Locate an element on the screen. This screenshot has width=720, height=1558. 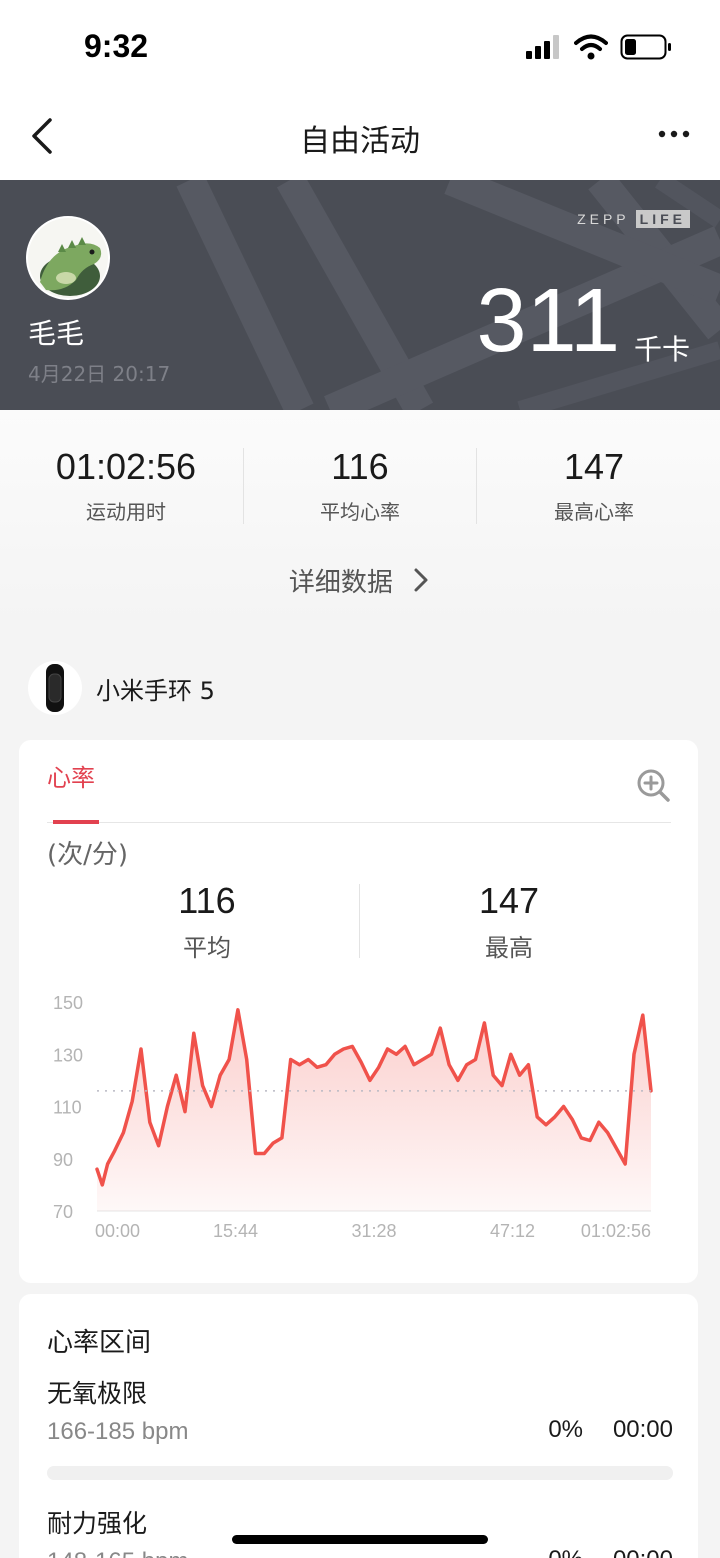
user-name: 毛毛 is located at coordinates (56, 333).